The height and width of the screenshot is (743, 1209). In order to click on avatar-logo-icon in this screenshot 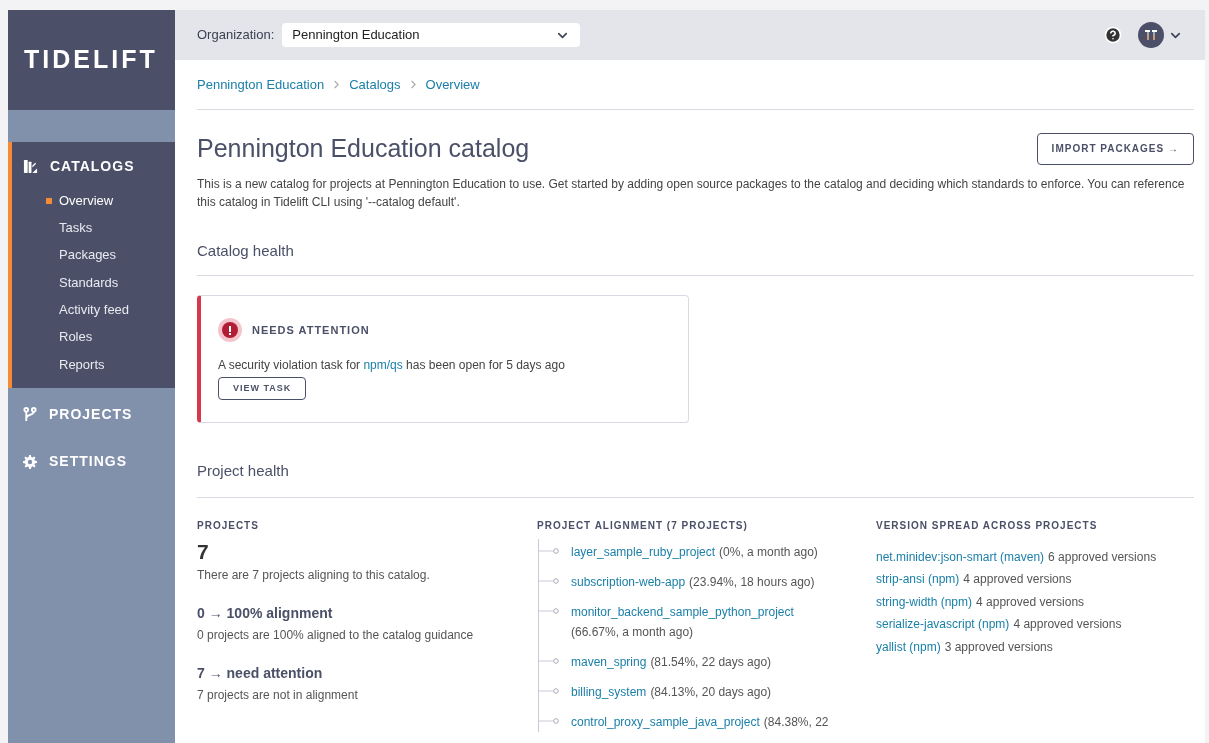, I will do `click(1151, 35)`.